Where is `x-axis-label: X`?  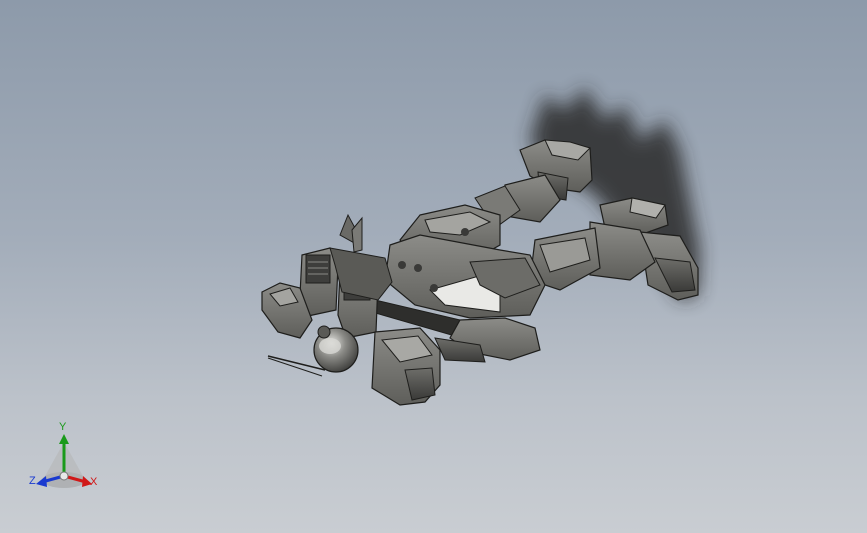 x-axis-label: X is located at coordinates (94, 482).